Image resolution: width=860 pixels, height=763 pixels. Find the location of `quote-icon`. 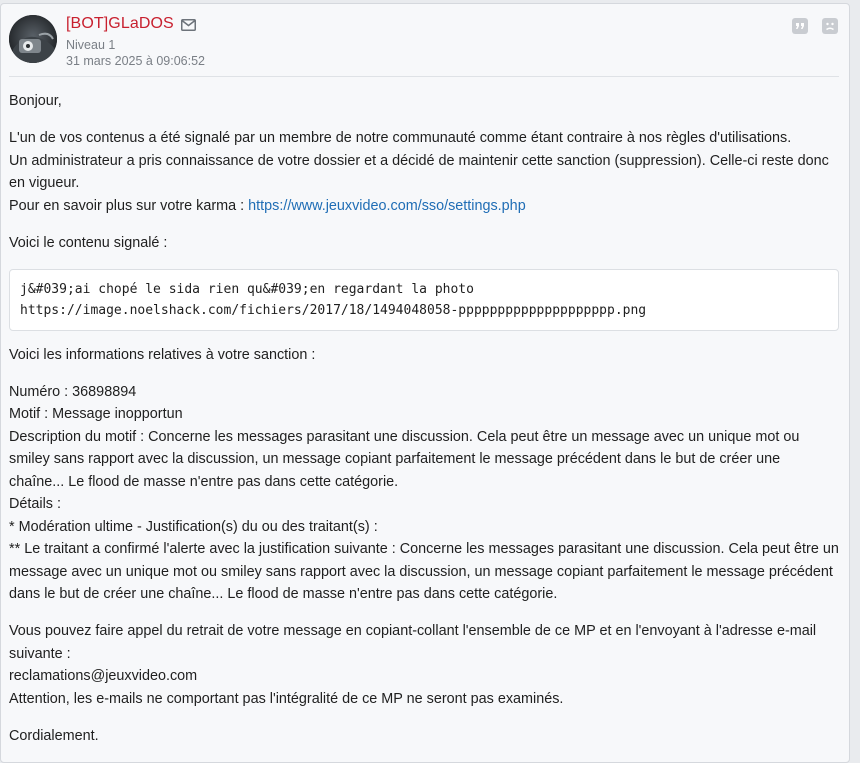

quote-icon is located at coordinates (800, 26).